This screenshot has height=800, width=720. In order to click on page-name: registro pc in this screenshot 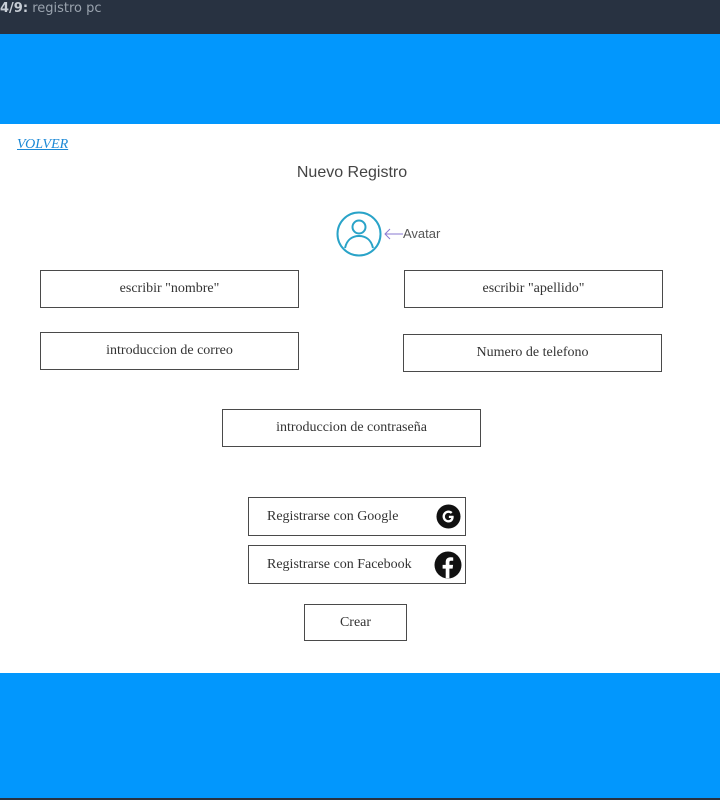, I will do `click(67, 8)`.